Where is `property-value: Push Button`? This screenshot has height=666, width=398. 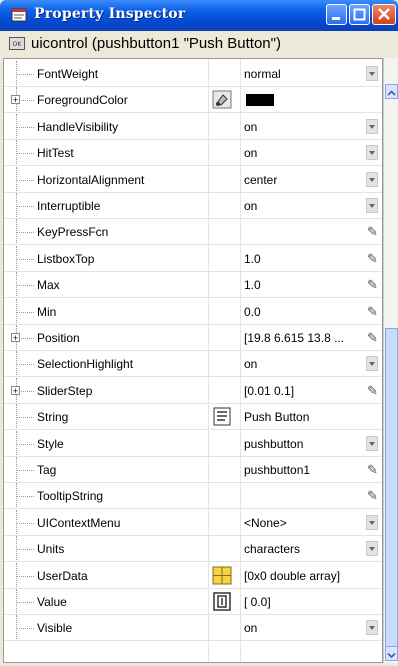 property-value: Push Button is located at coordinates (276, 417).